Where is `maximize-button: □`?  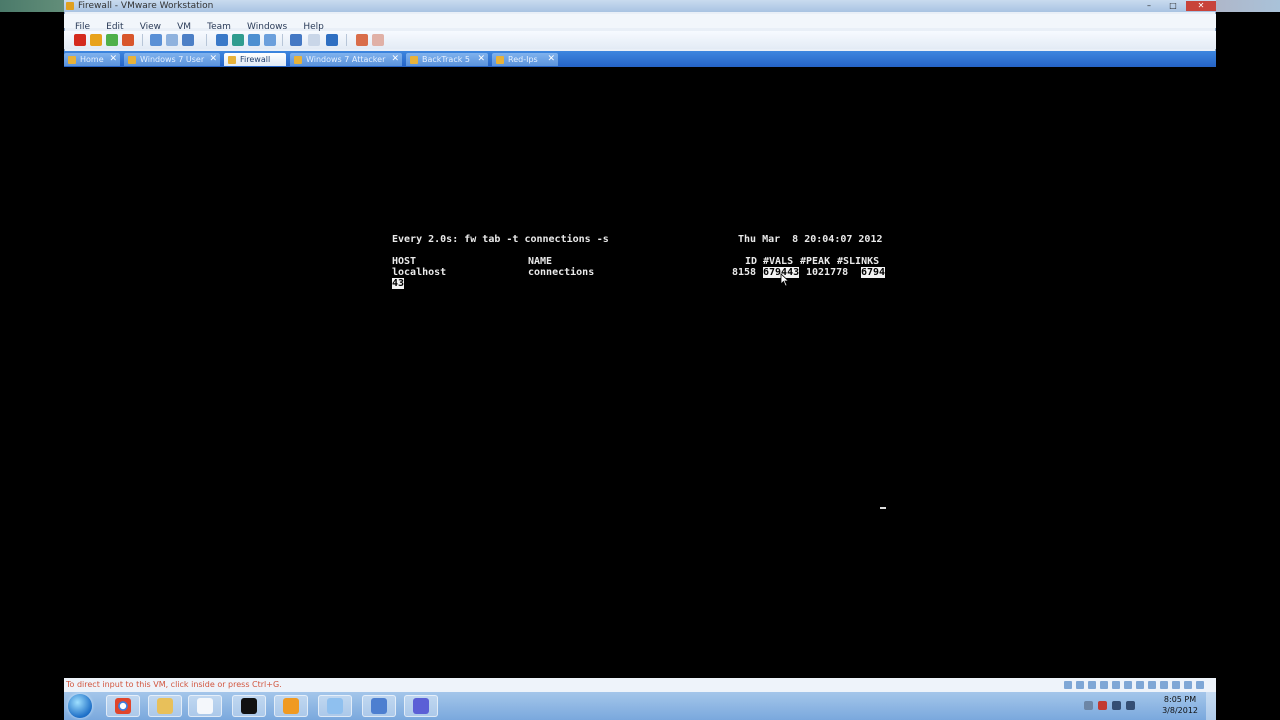
maximize-button: □ is located at coordinates (1173, 6).